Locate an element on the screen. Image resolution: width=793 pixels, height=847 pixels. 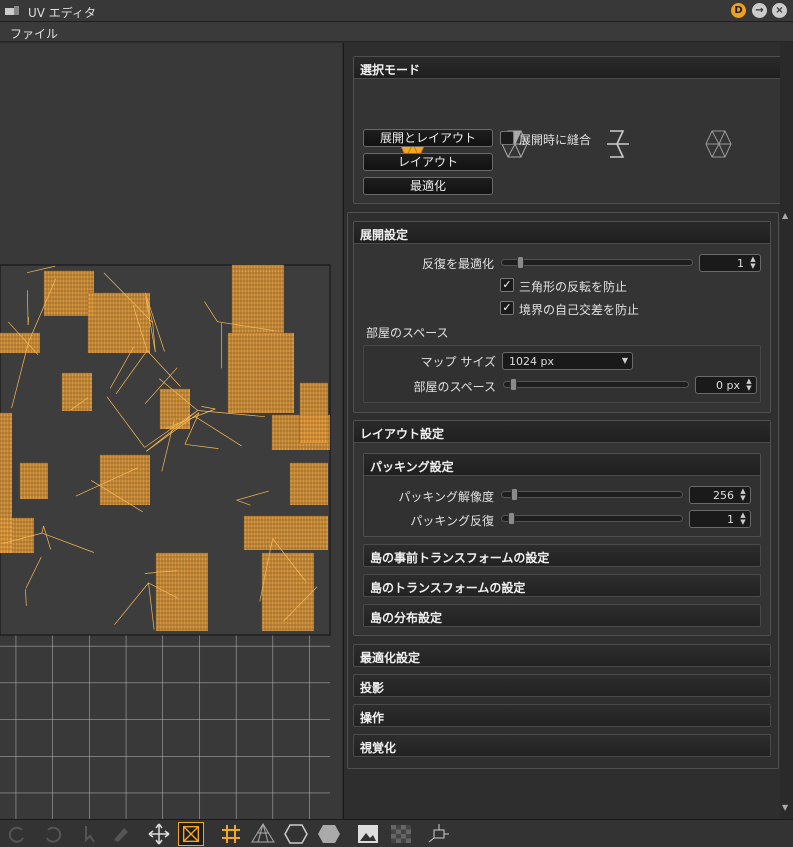
map-size-value: 1024 px is located at coordinates (531, 361).